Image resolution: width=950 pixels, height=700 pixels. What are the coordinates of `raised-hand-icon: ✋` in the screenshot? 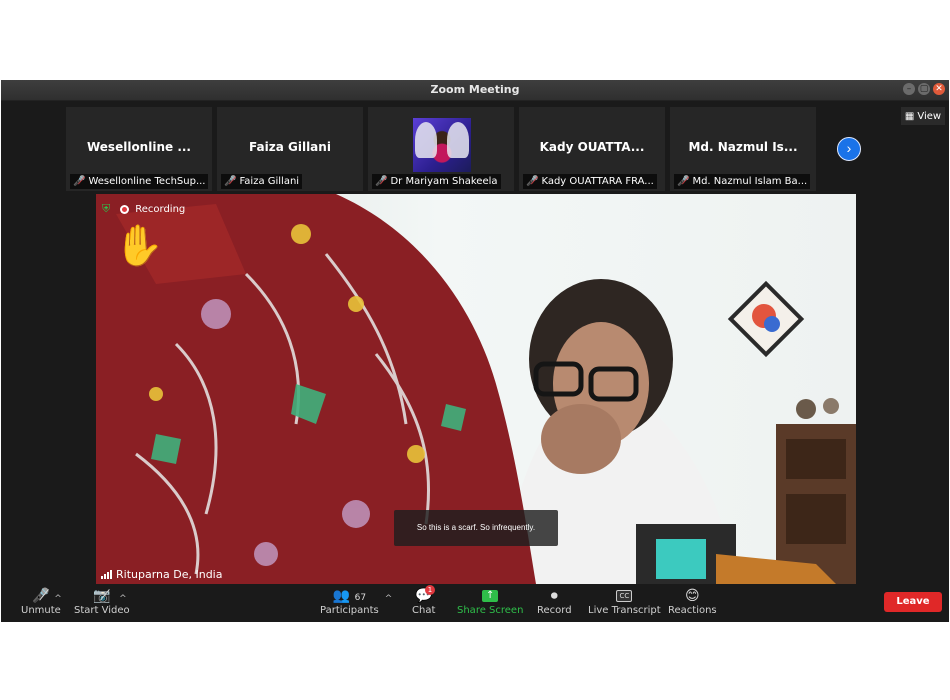 It's located at (139, 246).